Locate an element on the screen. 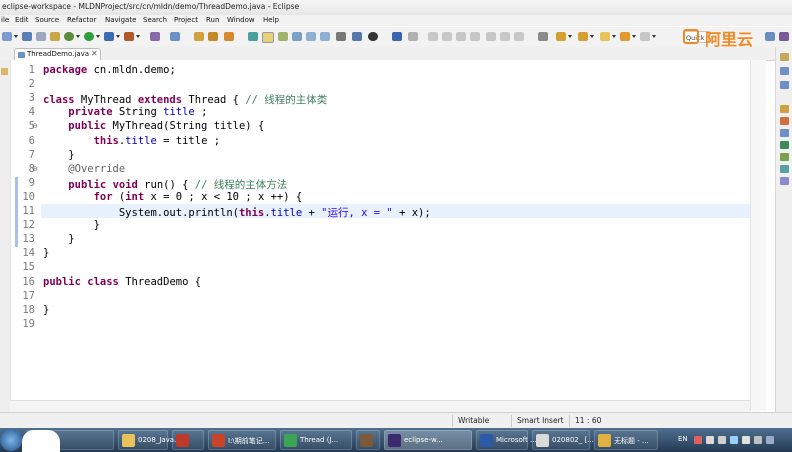 The width and height of the screenshot is (792, 452). code-line: private String title ; is located at coordinates (125, 112).